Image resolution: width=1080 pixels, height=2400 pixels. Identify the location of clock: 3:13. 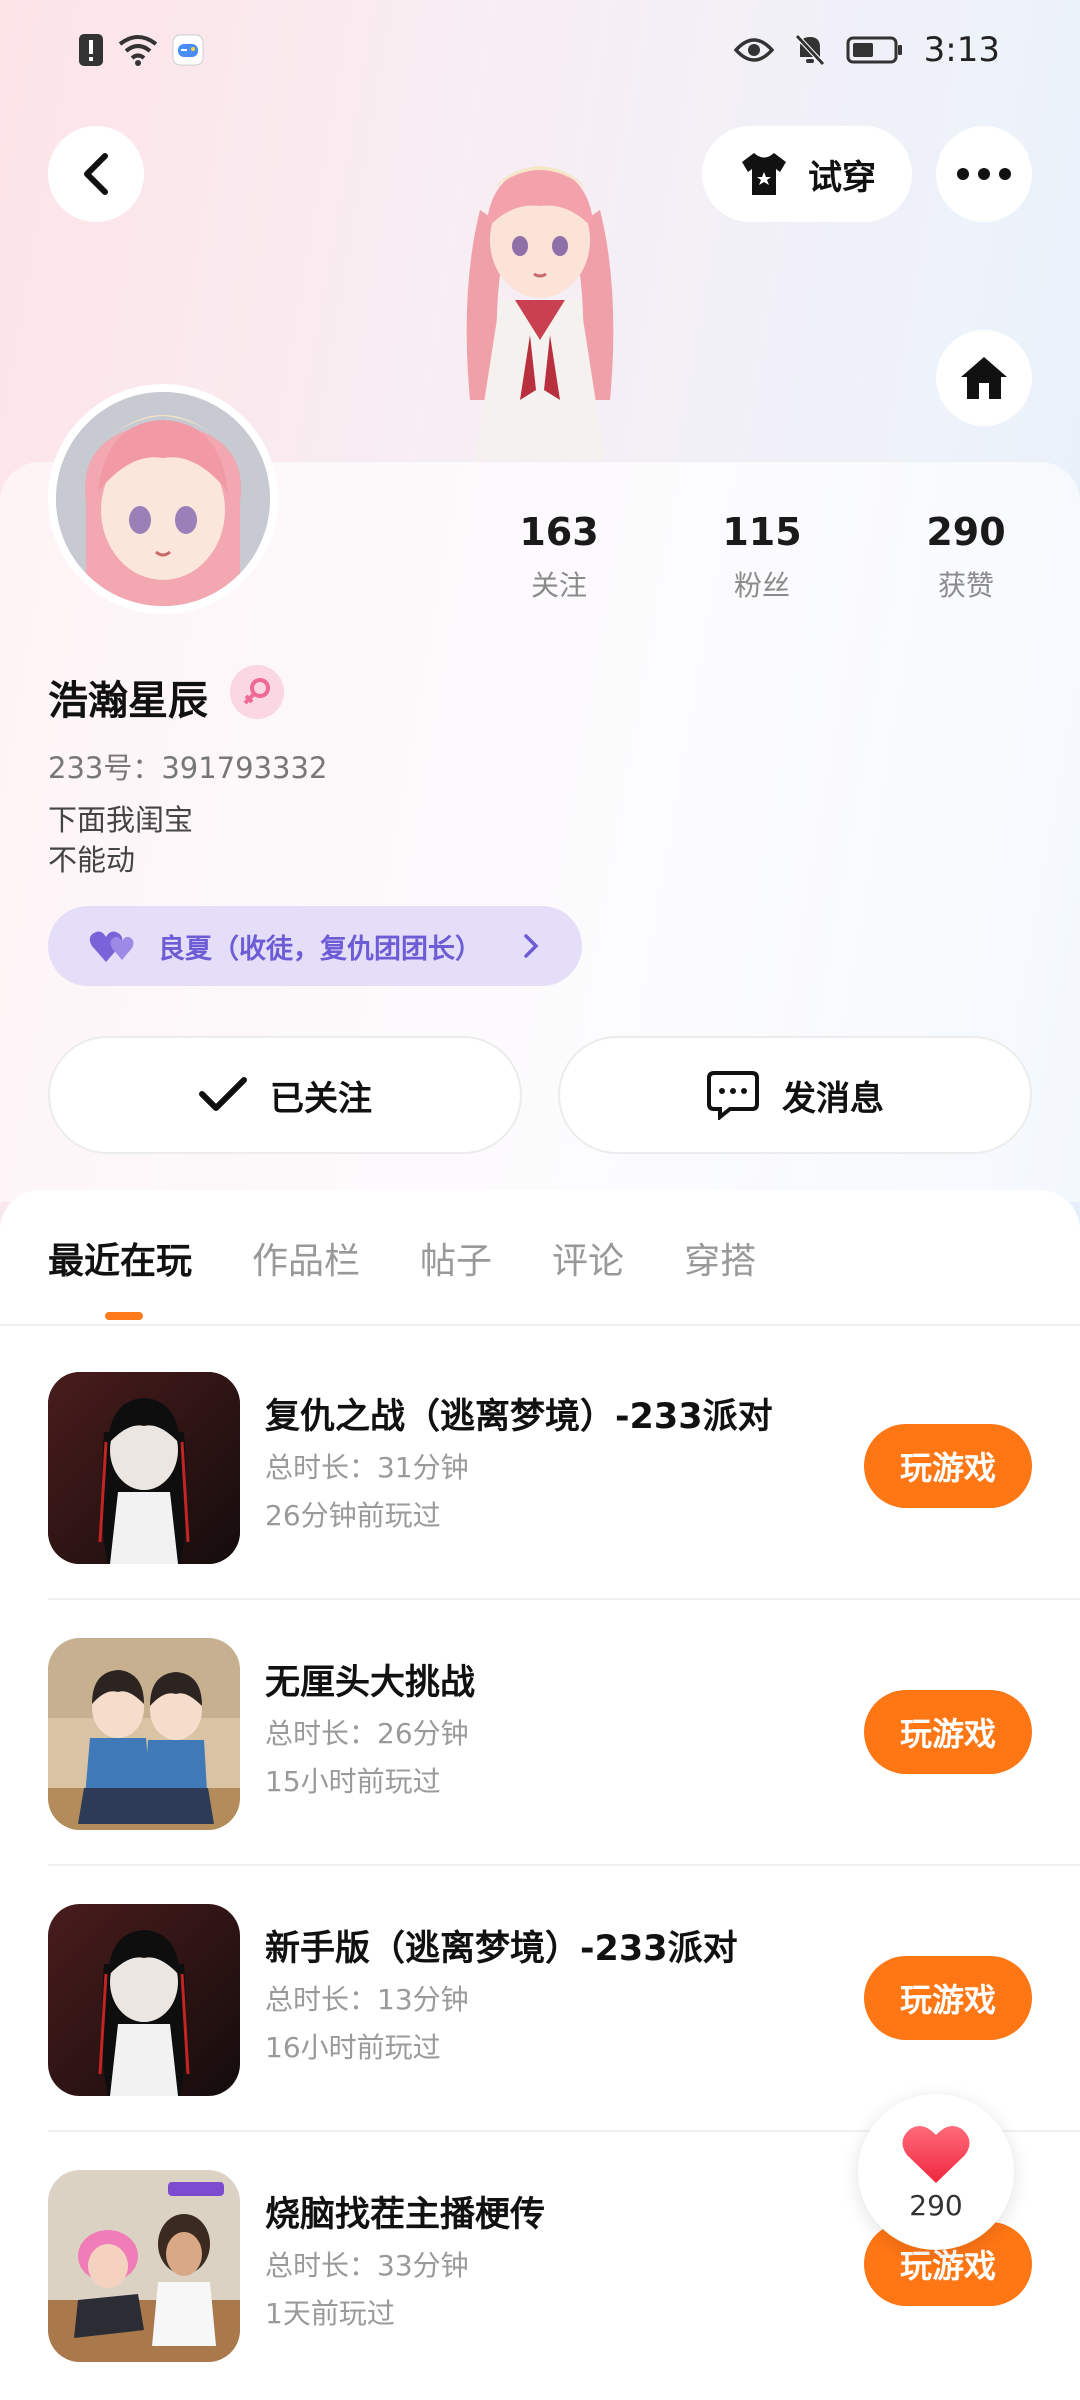
(961, 50).